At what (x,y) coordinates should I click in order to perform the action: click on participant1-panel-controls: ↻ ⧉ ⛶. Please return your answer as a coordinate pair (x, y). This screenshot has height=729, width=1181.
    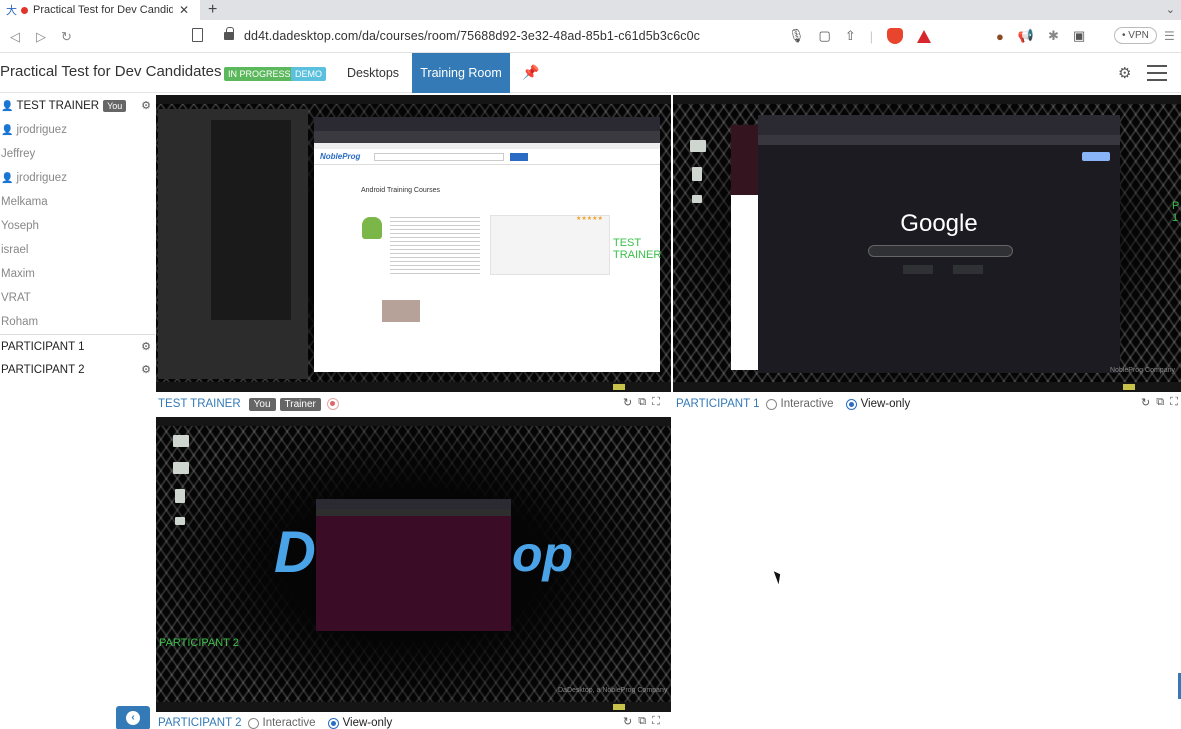
    Looking at the image, I should click on (1159, 402).